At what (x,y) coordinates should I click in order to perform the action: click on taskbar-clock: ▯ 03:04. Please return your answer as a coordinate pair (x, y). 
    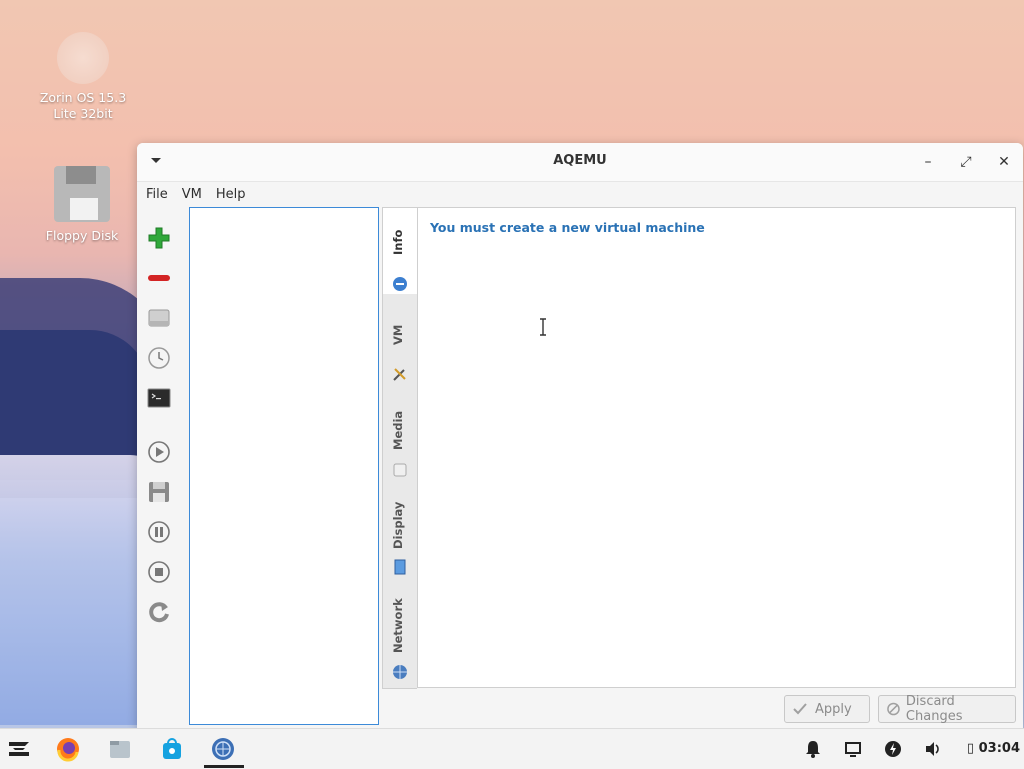
    Looking at the image, I should click on (993, 748).